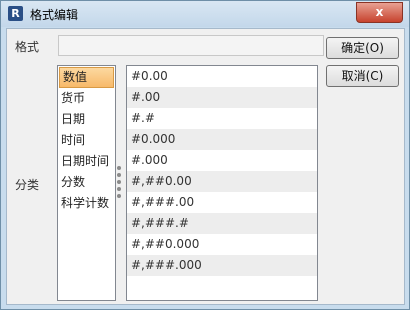 The height and width of the screenshot is (310, 410). I want to click on app-icon: R, so click(15, 13).